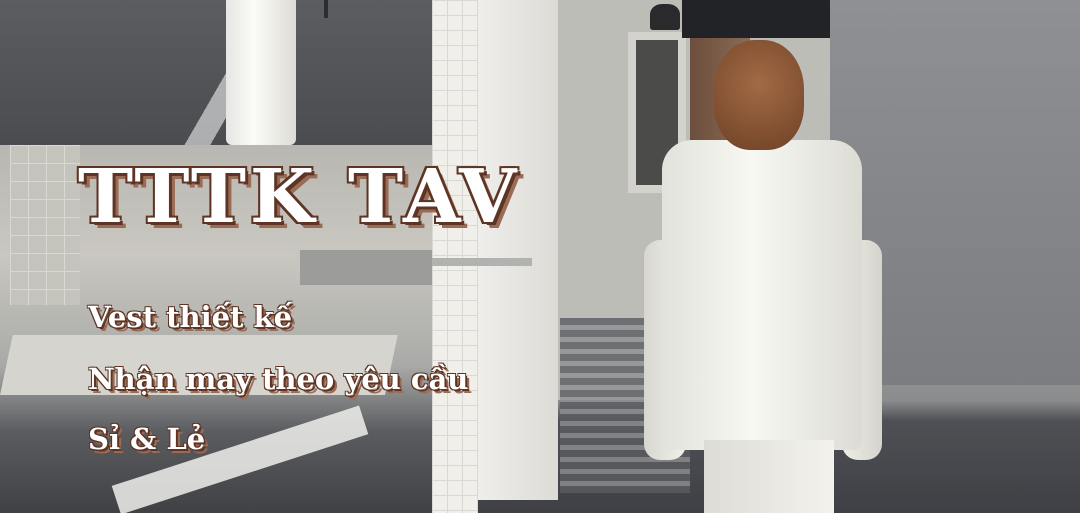 This screenshot has width=1080, height=513. I want to click on photo-street-top-left, so click(216, 72).